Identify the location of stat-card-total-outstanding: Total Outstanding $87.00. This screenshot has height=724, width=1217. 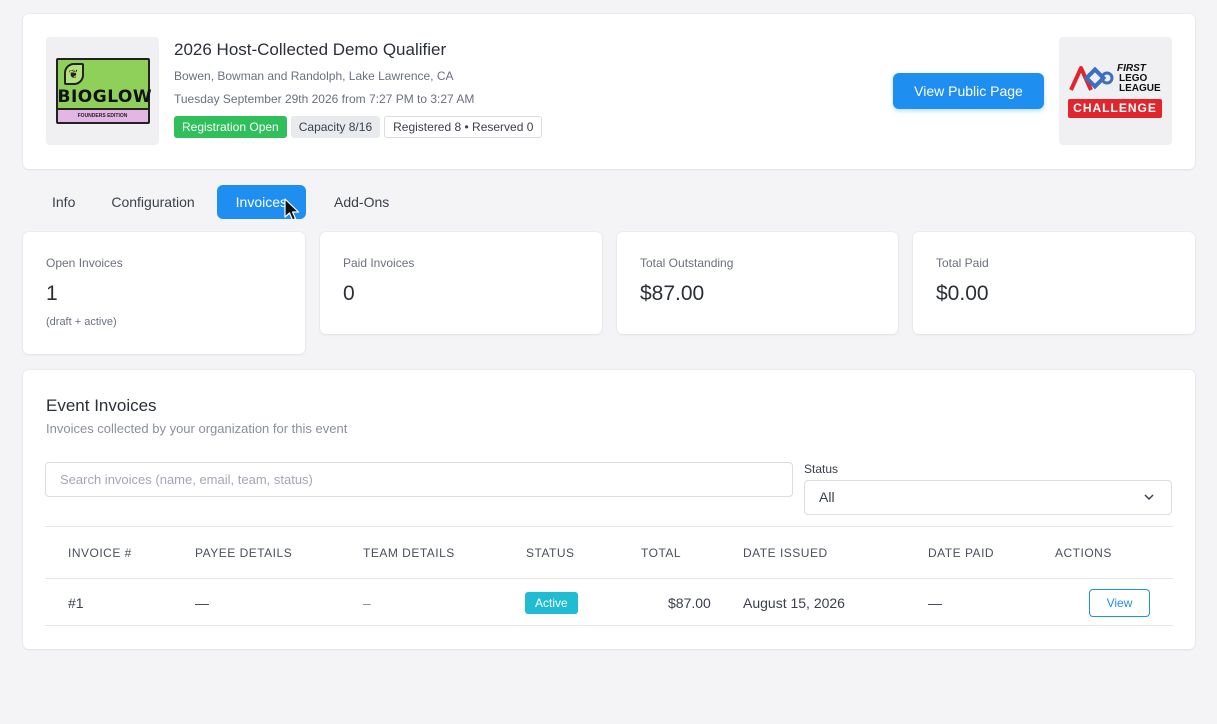
(757, 283).